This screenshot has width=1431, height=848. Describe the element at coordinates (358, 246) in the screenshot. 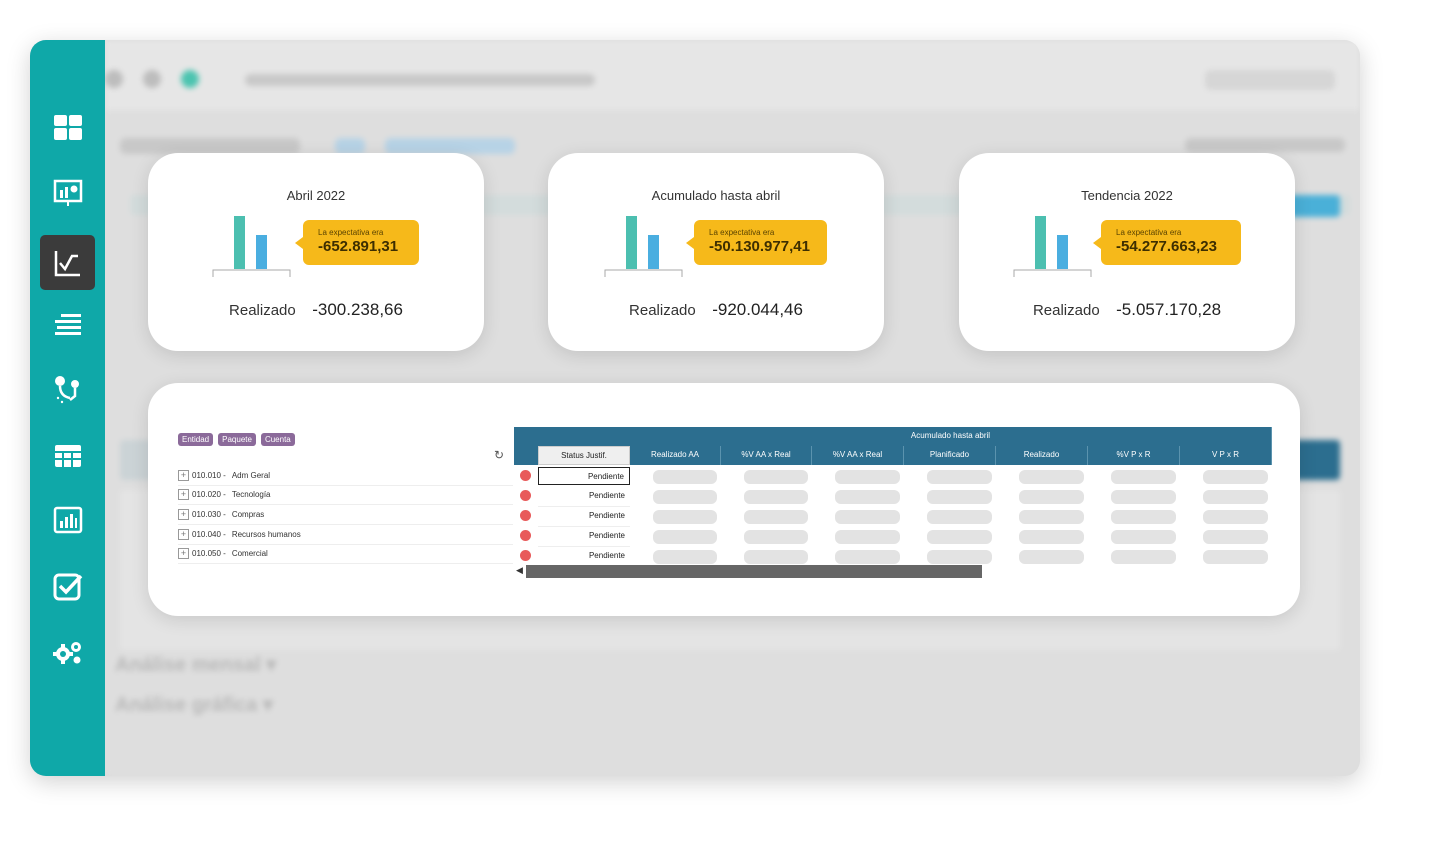

I see `expectation-value: -652.891,31` at that location.